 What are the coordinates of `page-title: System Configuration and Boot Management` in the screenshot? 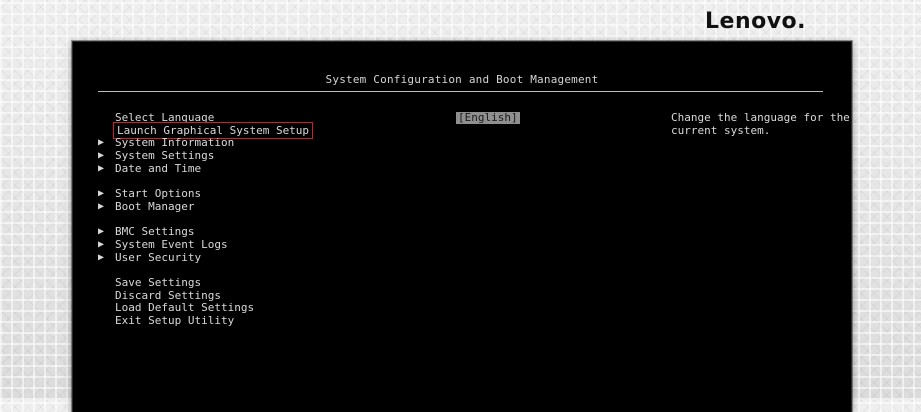 It's located at (462, 79).